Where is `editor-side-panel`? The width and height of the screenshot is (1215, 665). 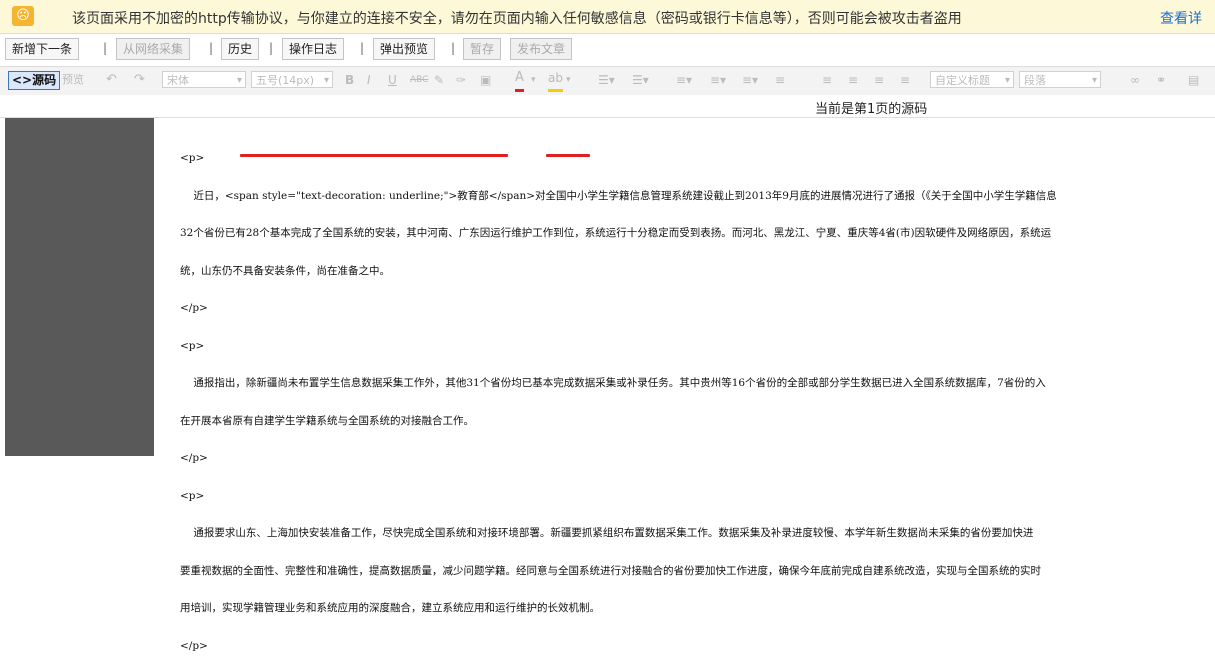
editor-side-panel is located at coordinates (79, 287).